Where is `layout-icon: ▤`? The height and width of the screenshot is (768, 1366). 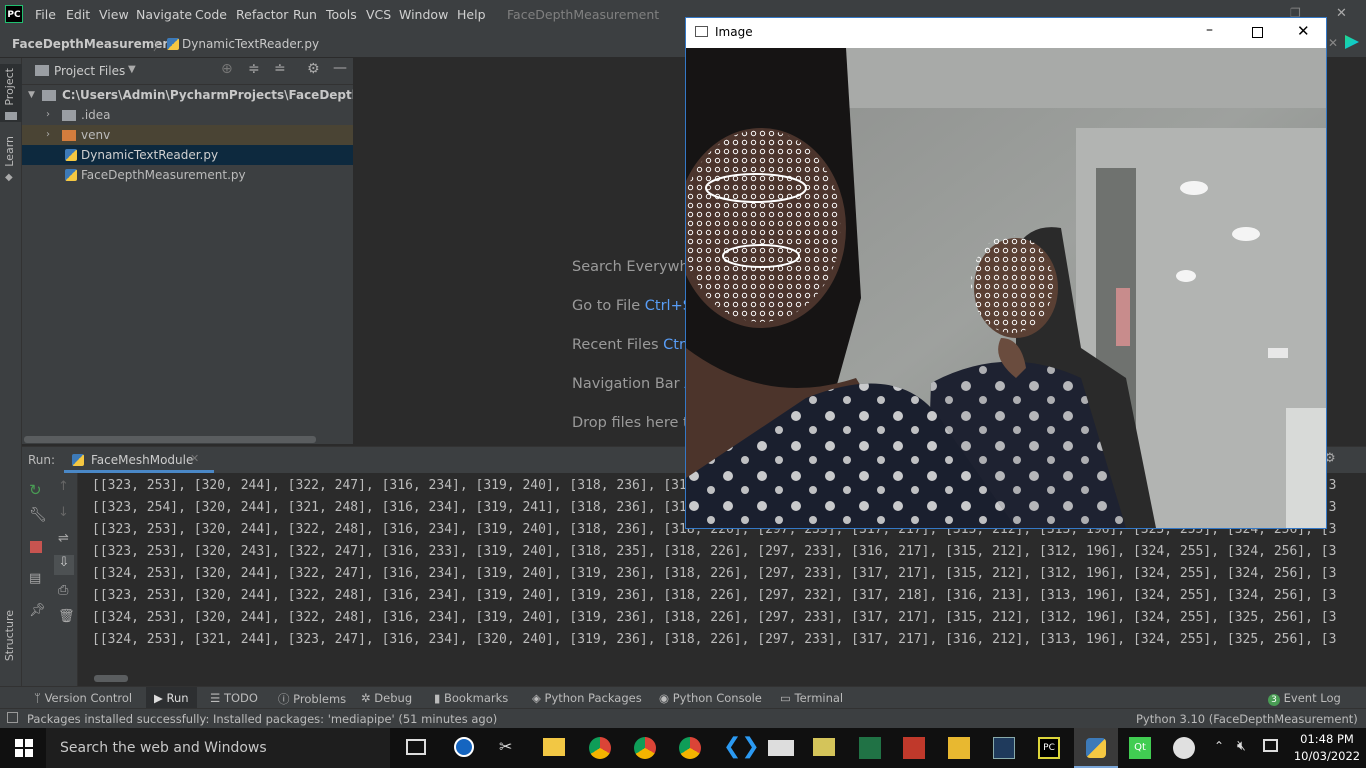
layout-icon: ▤ is located at coordinates (35, 578).